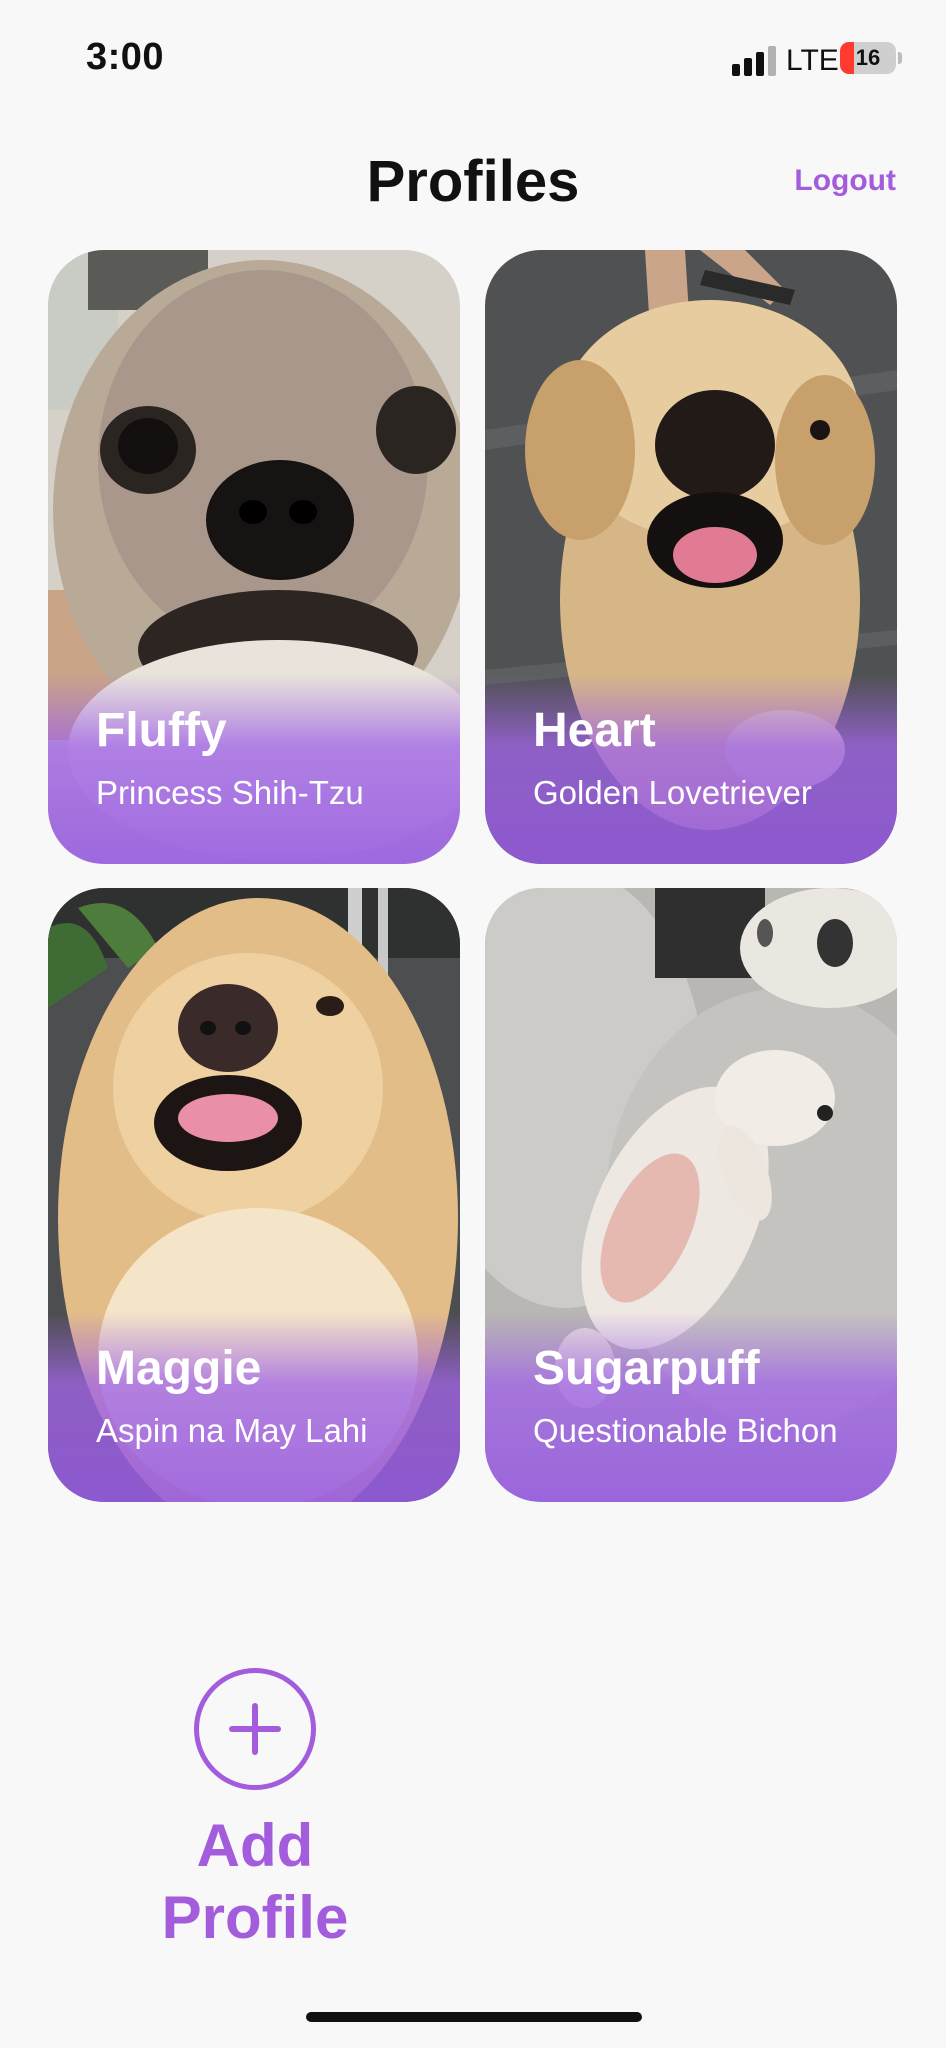 This screenshot has height=2048, width=946. Describe the element at coordinates (845, 181) in the screenshot. I see `logout-button: Logout` at that location.